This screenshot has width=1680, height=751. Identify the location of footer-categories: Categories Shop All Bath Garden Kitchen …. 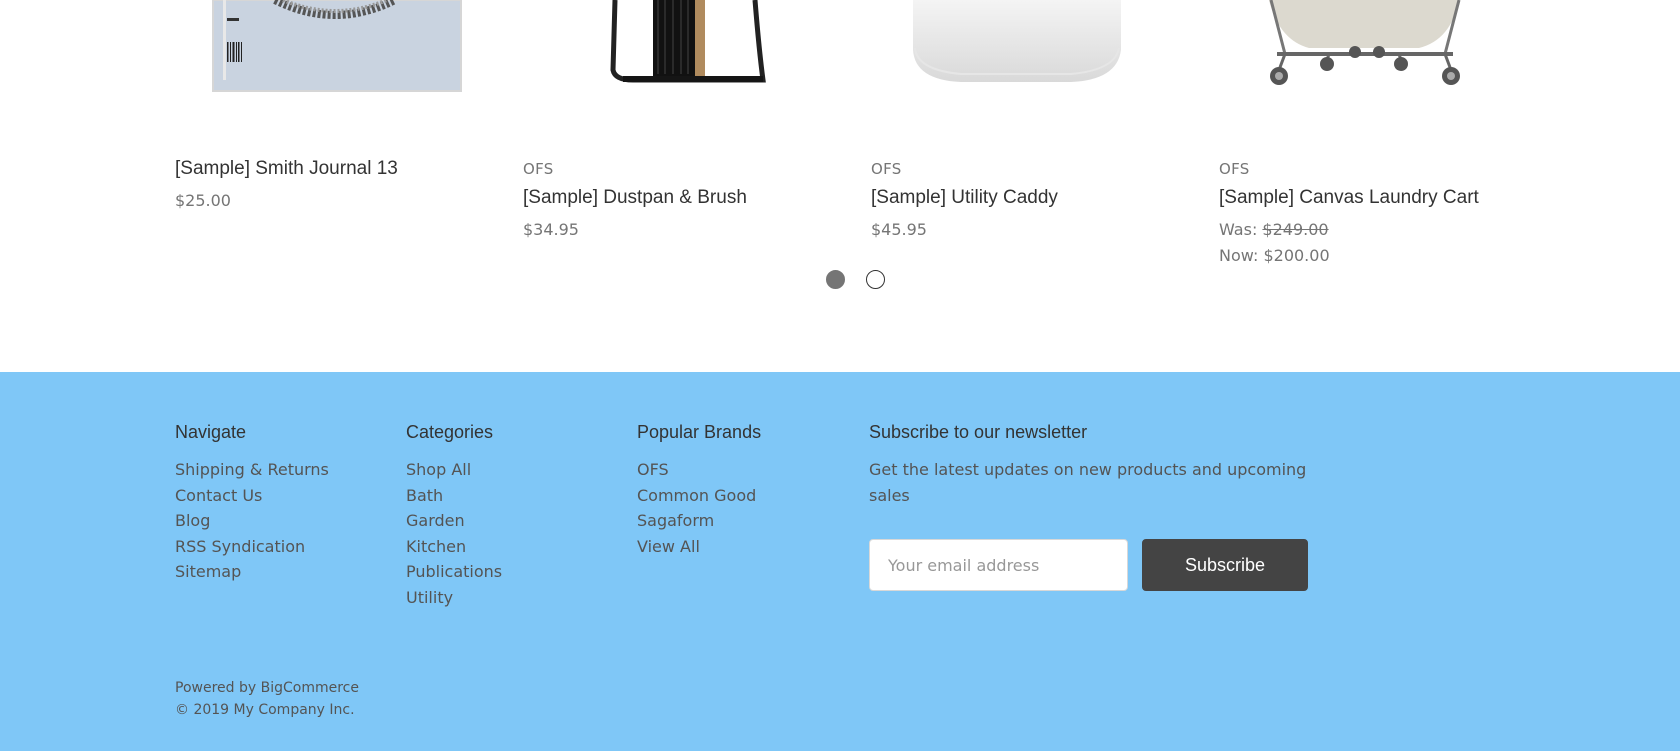
(454, 516).